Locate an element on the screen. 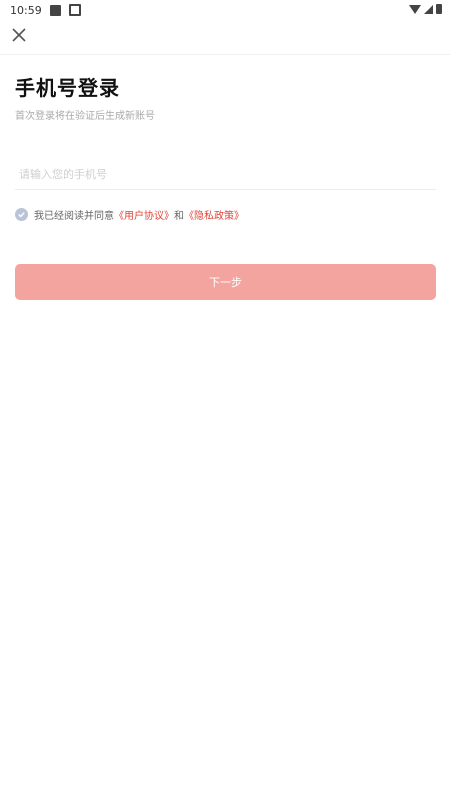 This screenshot has width=450, height=800. signal-icon is located at coordinates (428, 9).